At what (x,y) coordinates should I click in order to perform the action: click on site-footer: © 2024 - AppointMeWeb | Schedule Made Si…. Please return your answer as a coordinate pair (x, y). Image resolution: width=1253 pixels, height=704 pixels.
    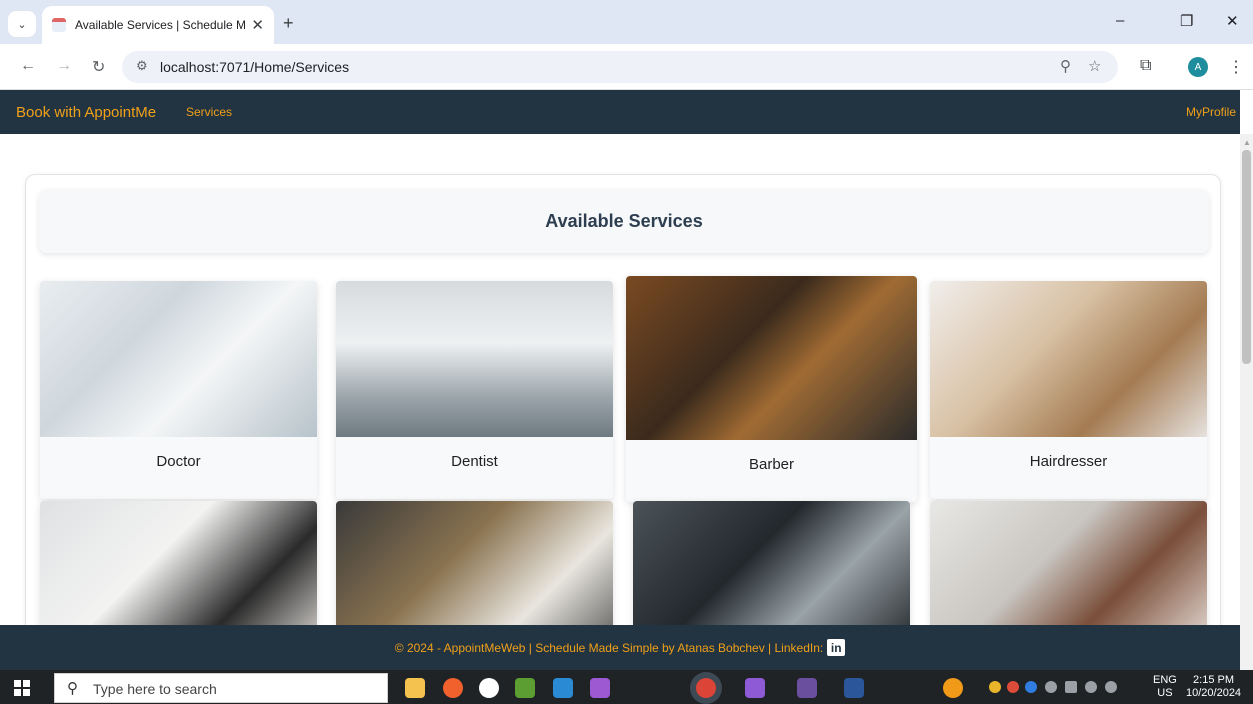
    Looking at the image, I should click on (620, 647).